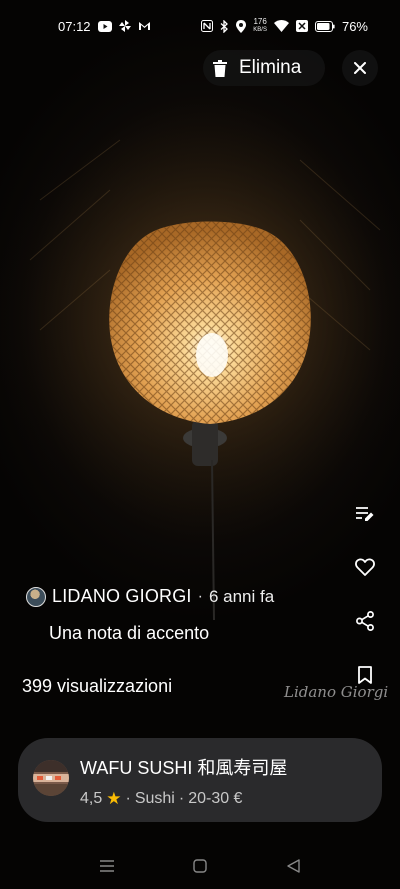  I want to click on close-icon, so click(360, 68).